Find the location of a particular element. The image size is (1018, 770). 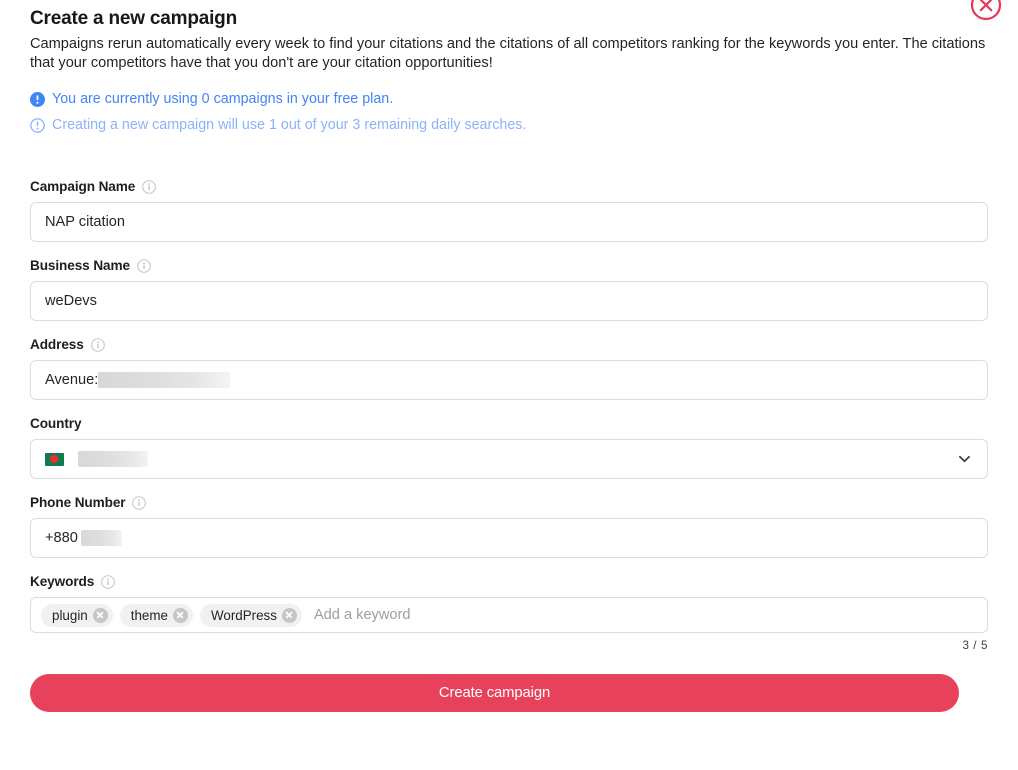

label-text: Phone Number is located at coordinates (78, 502).